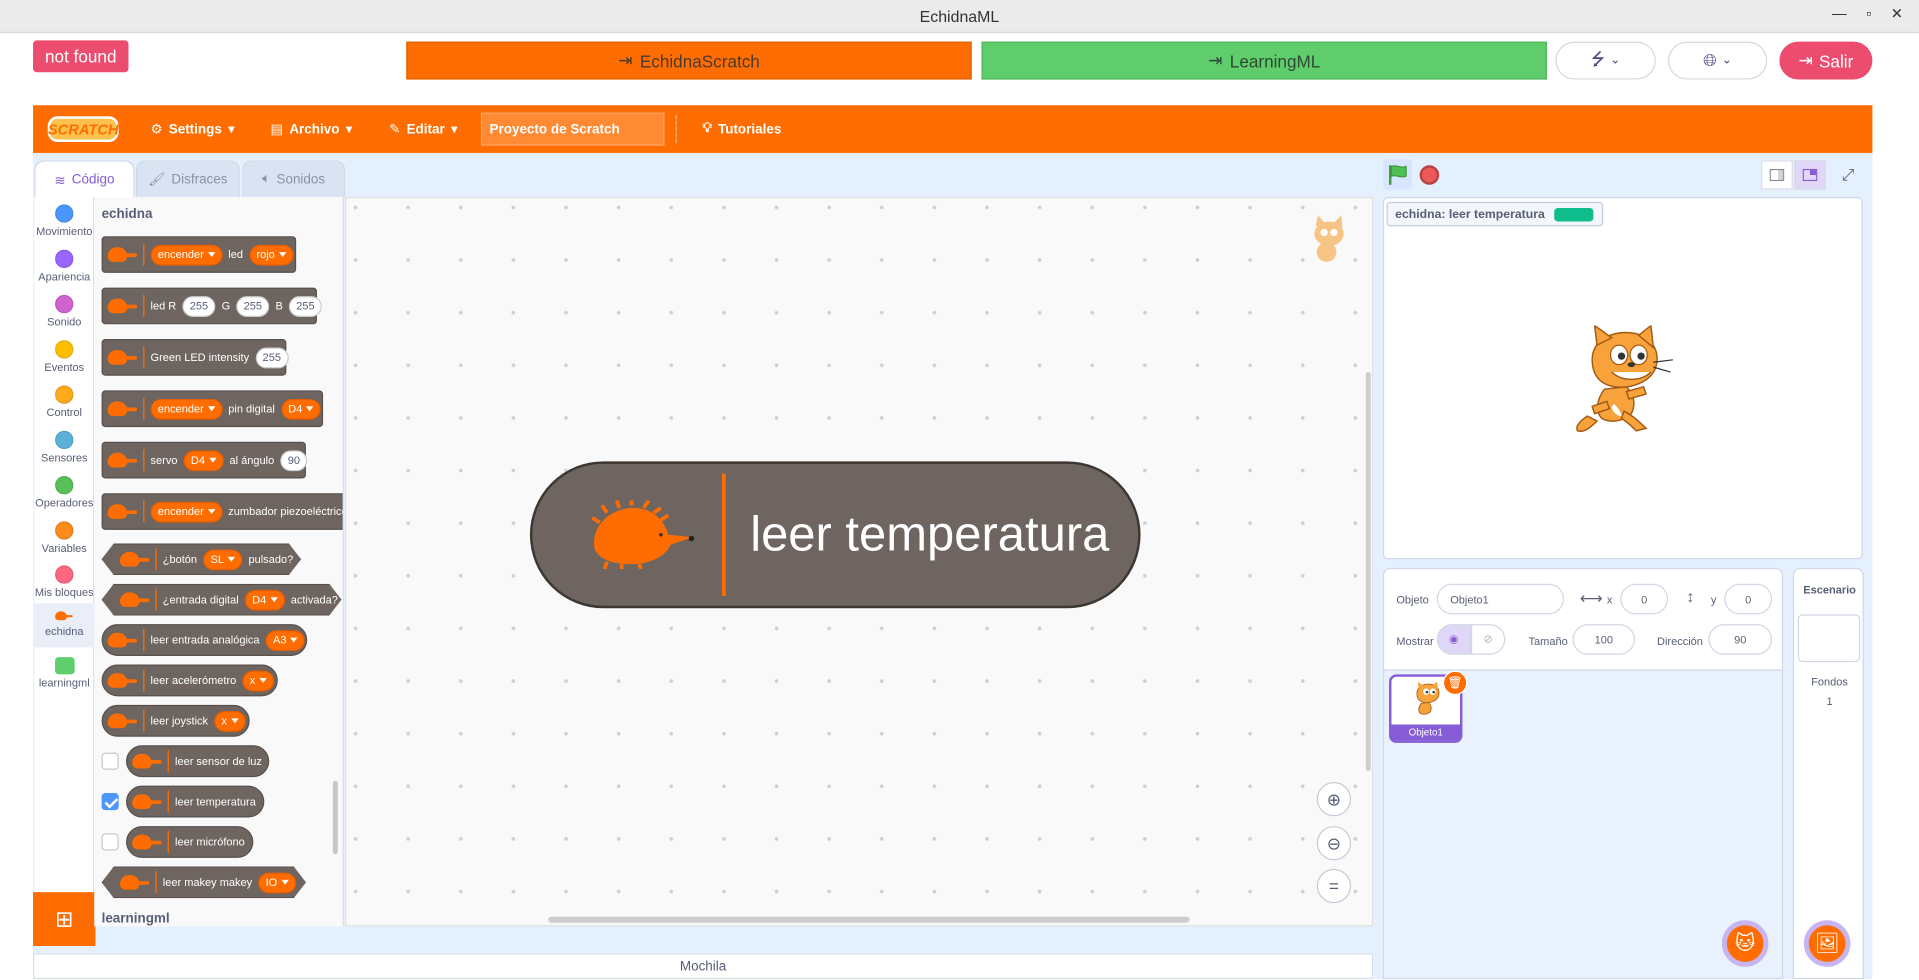  I want to click on number-input: 90, so click(294, 460).